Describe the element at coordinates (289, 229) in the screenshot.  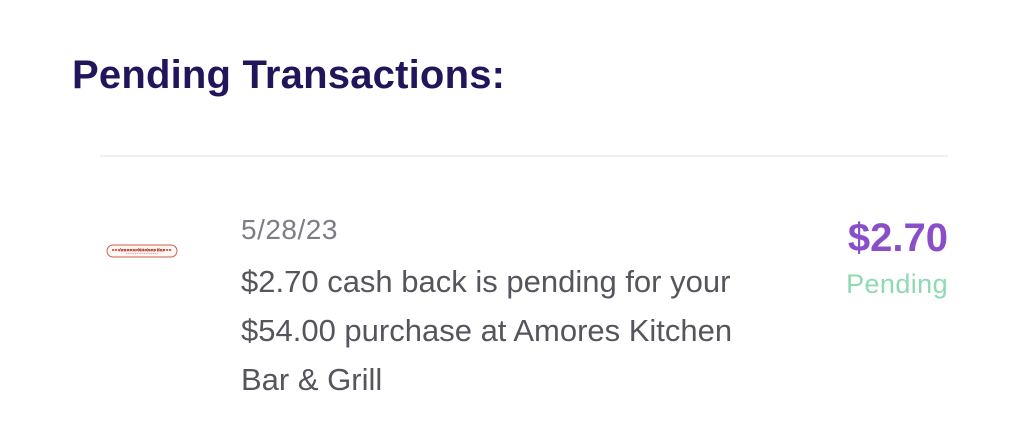
I see `transaction-date: 5/28/23` at that location.